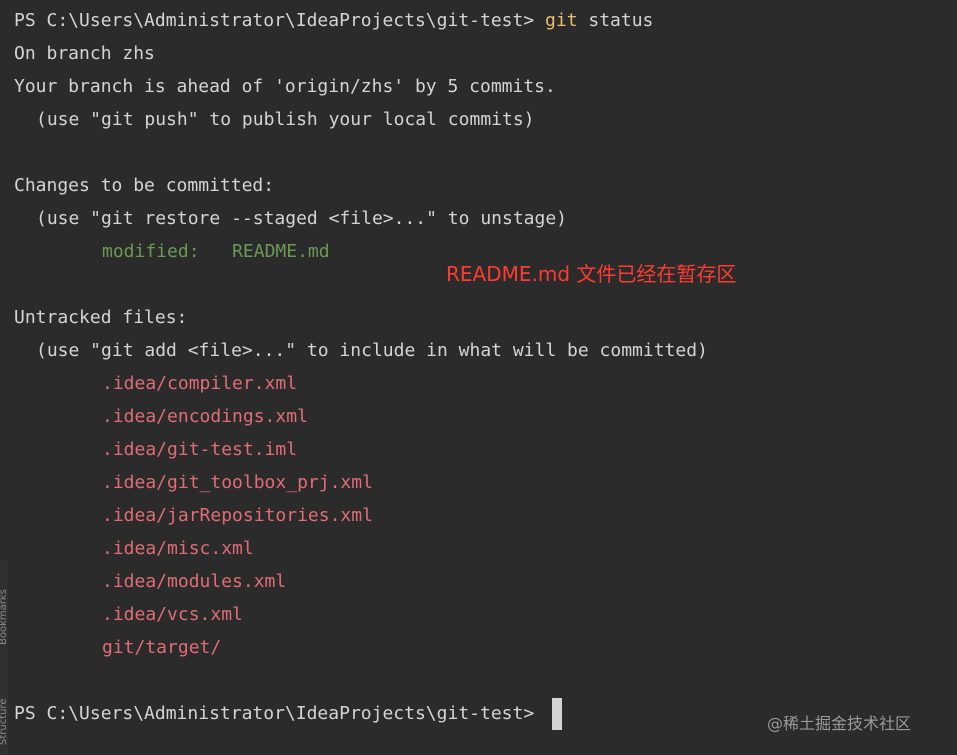 This screenshot has width=957, height=755. What do you see at coordinates (237, 515) in the screenshot?
I see `untracked-file: .idea/jarRepositories.xml` at bounding box center [237, 515].